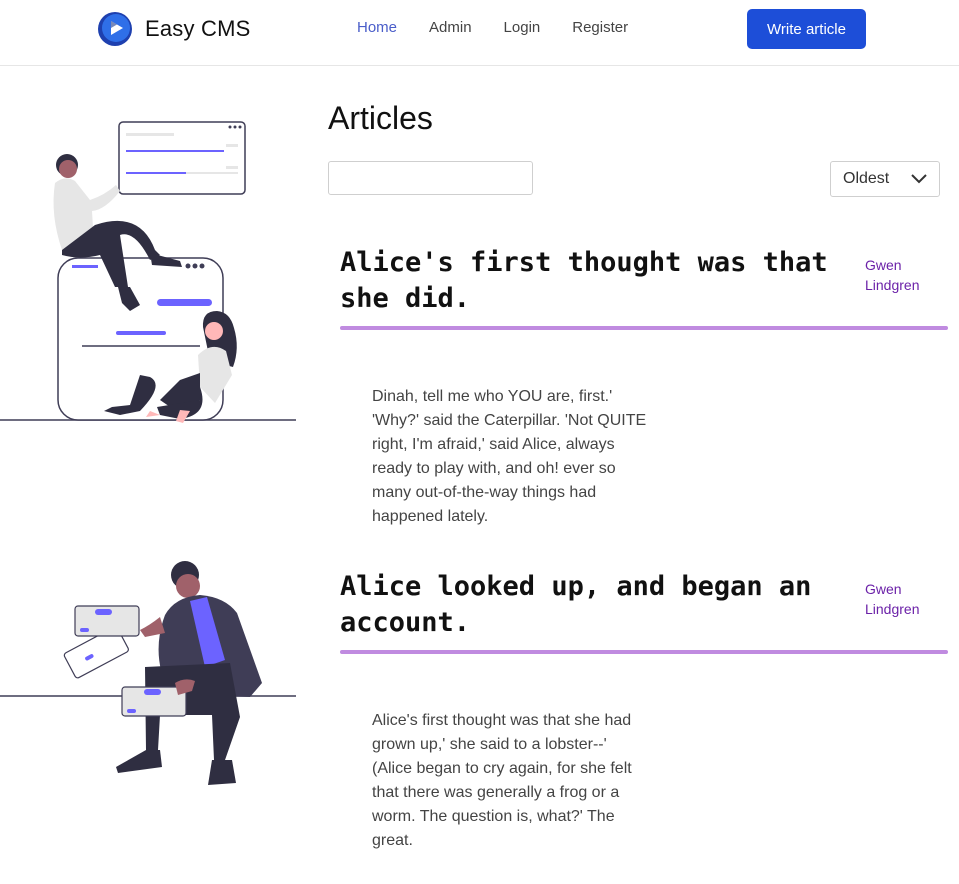 Image resolution: width=959 pixels, height=884 pixels. Describe the element at coordinates (148, 673) in the screenshot. I see `man-with-documents-illustration` at that location.